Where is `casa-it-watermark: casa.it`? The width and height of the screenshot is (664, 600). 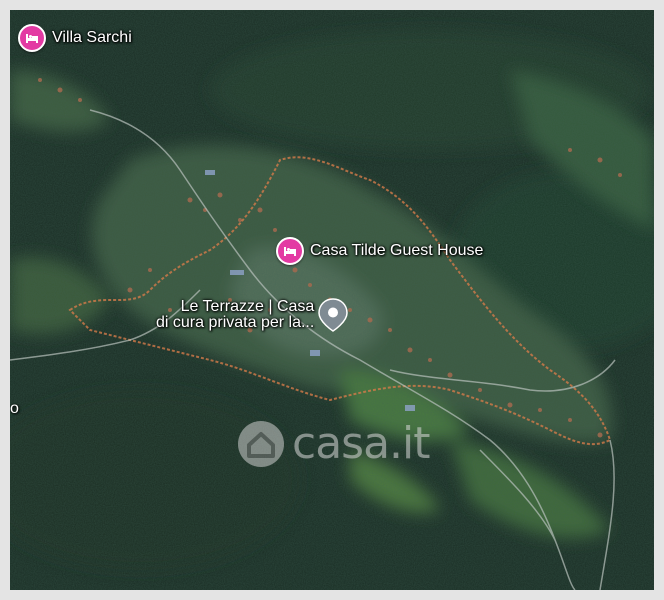 casa-it-watermark: casa.it is located at coordinates (333, 443).